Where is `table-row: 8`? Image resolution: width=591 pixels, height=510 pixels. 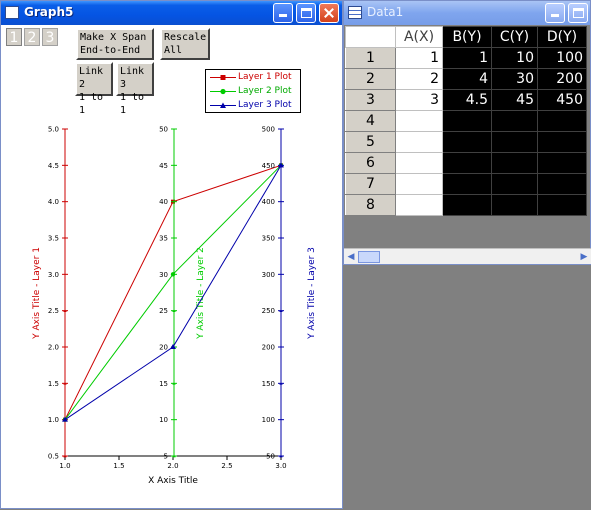 table-row: 8 is located at coordinates (466, 205).